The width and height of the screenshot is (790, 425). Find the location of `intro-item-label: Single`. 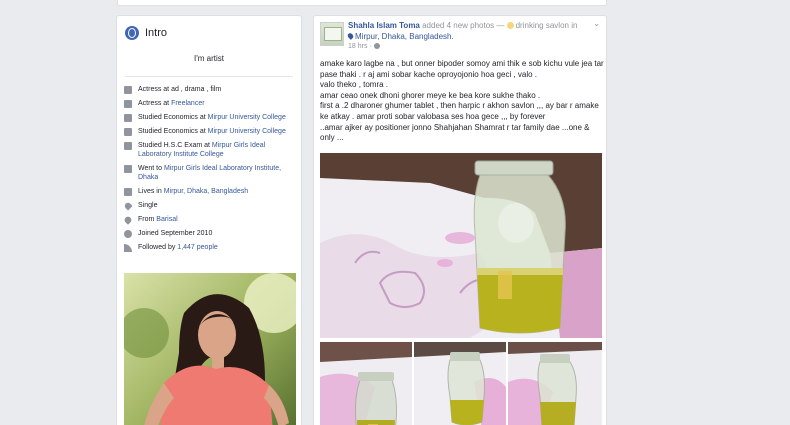

intro-item-label: Single is located at coordinates (148, 205).